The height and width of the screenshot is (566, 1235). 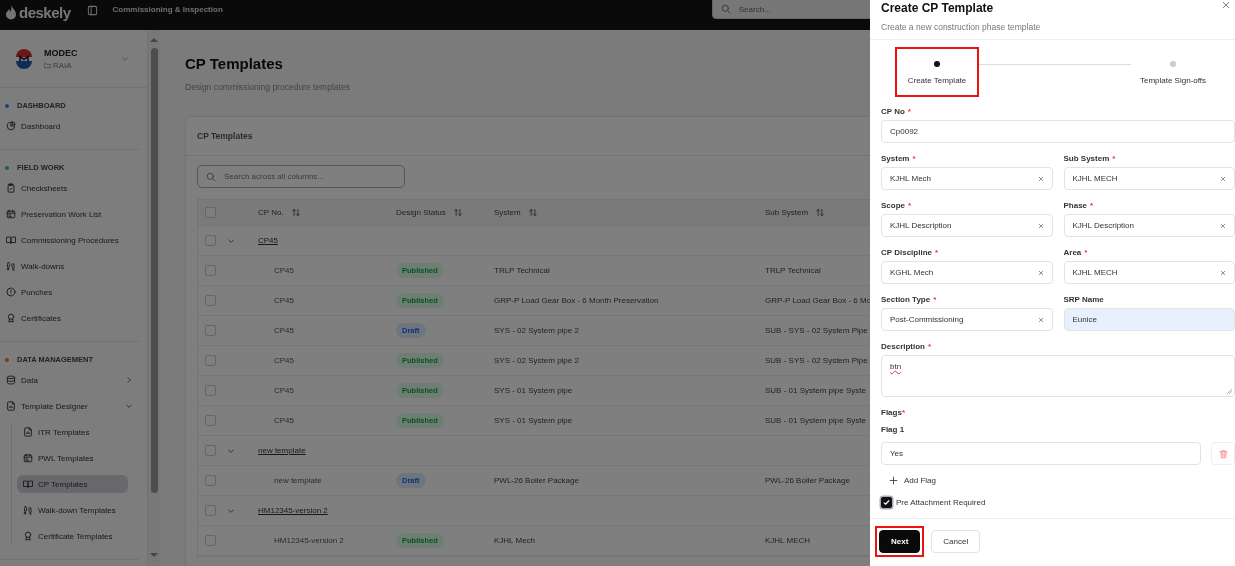 I want to click on app-logo-text: deskely, so click(x=45, y=12).